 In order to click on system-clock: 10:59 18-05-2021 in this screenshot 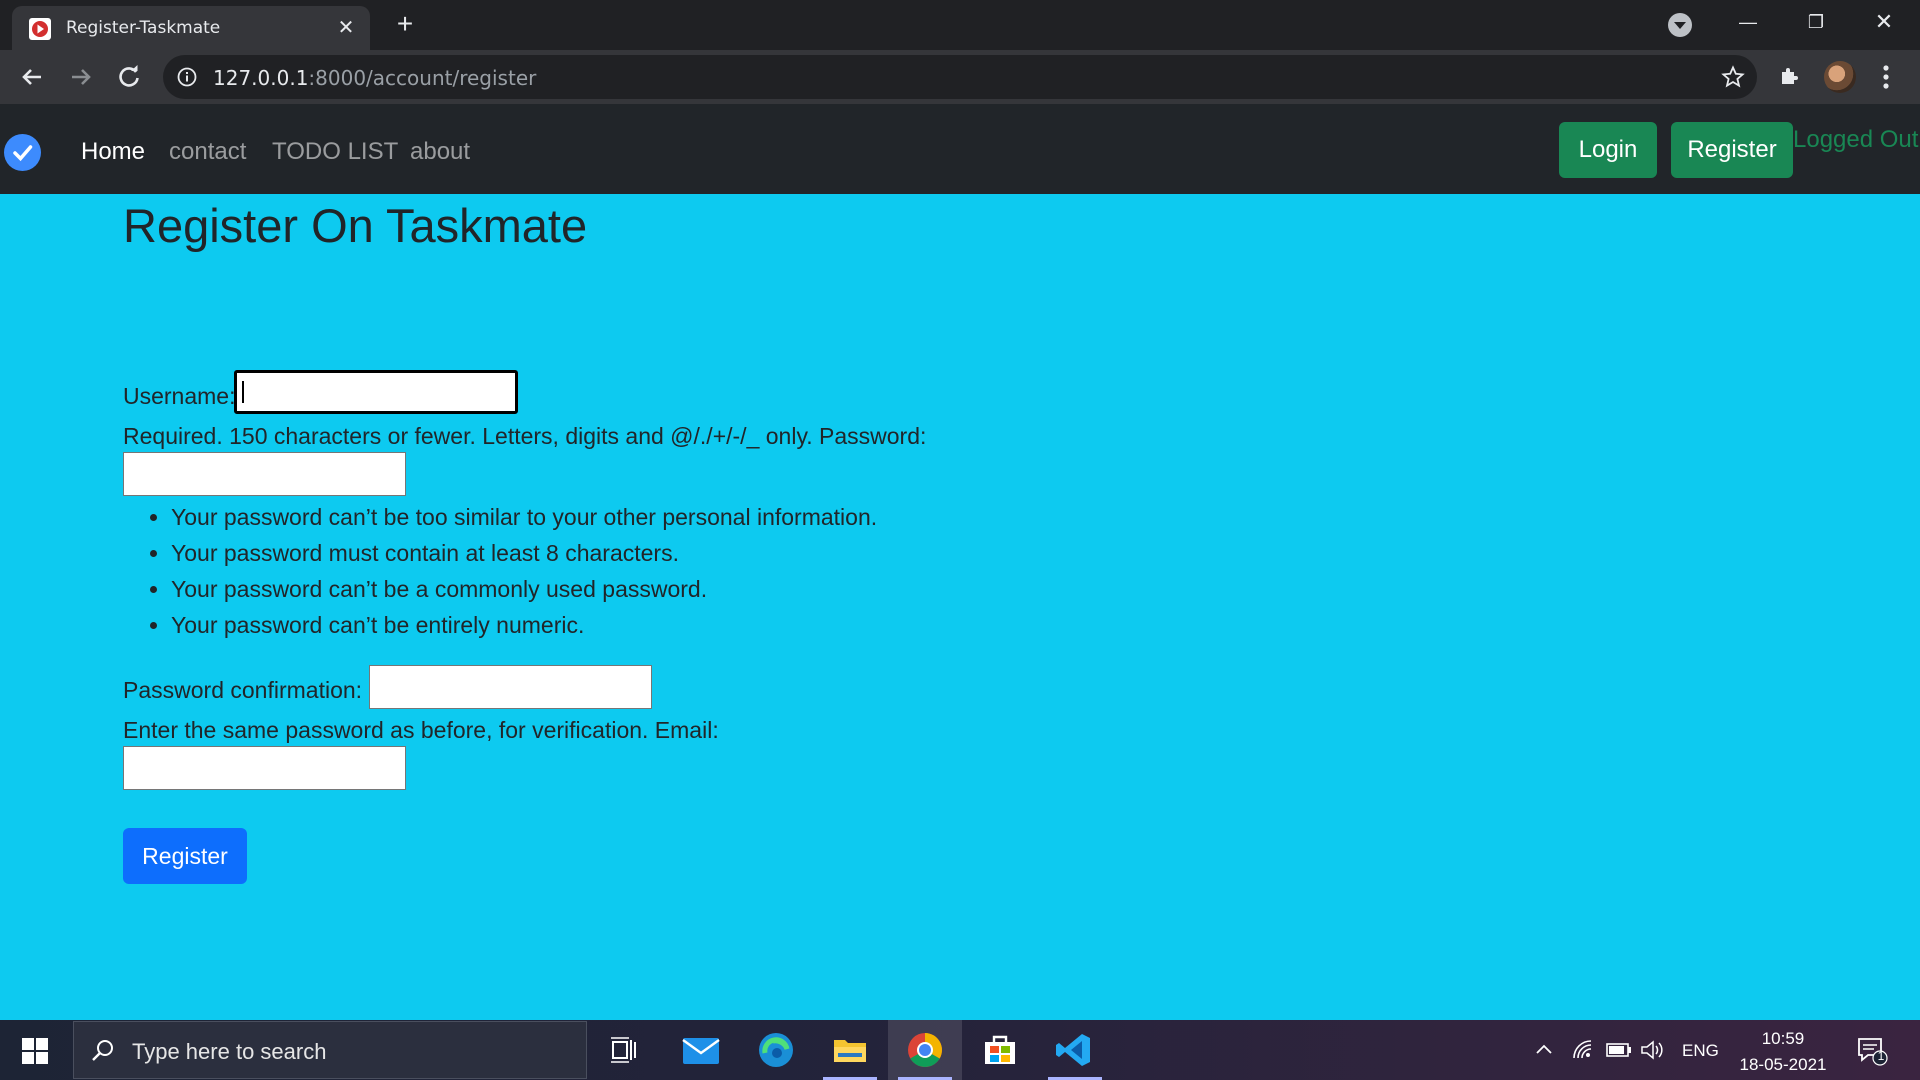, I will do `click(1783, 1052)`.